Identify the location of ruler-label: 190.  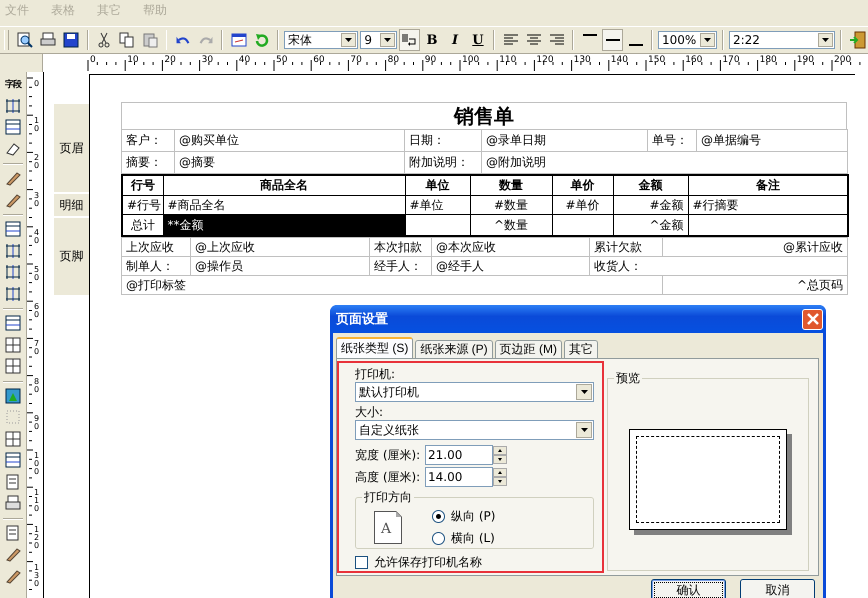
(805, 60).